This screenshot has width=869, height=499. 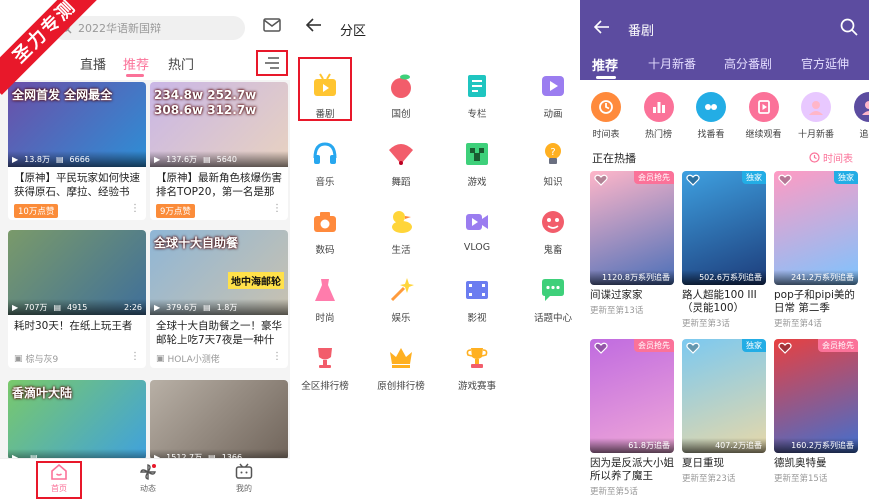 What do you see at coordinates (816, 411) in the screenshot?
I see `anime-card: 会员抢先 160.2万系列追番 德凯奥特曼 更新至第15话` at bounding box center [816, 411].